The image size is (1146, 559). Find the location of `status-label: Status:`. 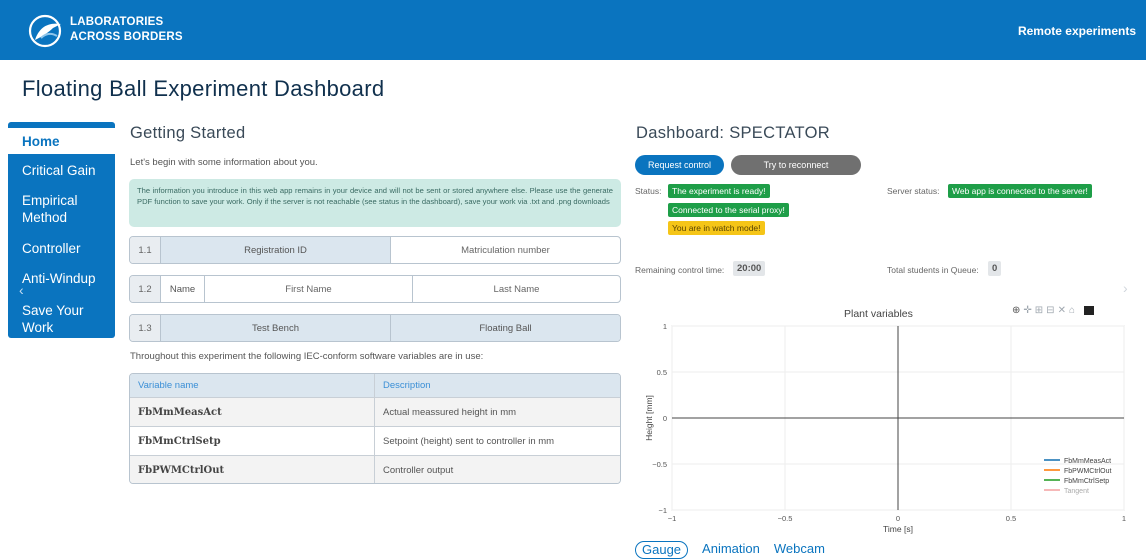

status-label: Status: is located at coordinates (648, 191).